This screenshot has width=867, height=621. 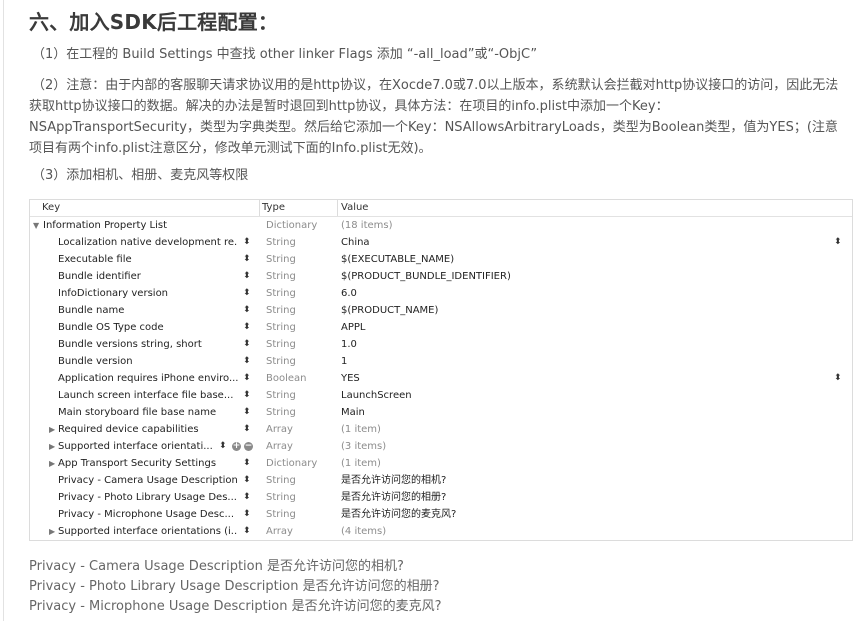 I want to click on plist-value: $(PRODUCT_NAME), so click(x=389, y=310).